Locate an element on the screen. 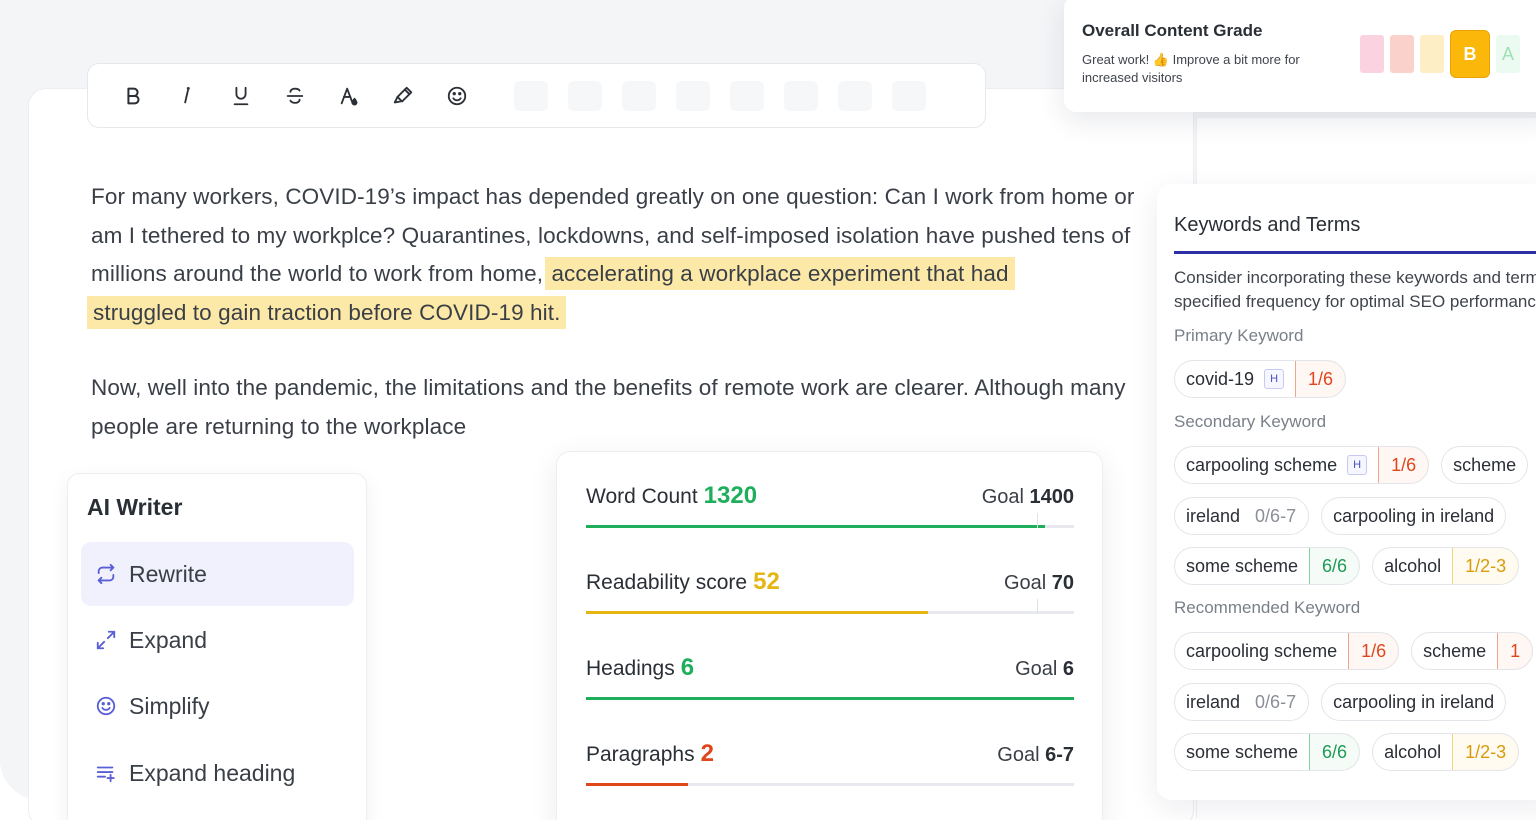 This screenshot has height=820, width=1536. expand-button: Expand is located at coordinates (217, 640).